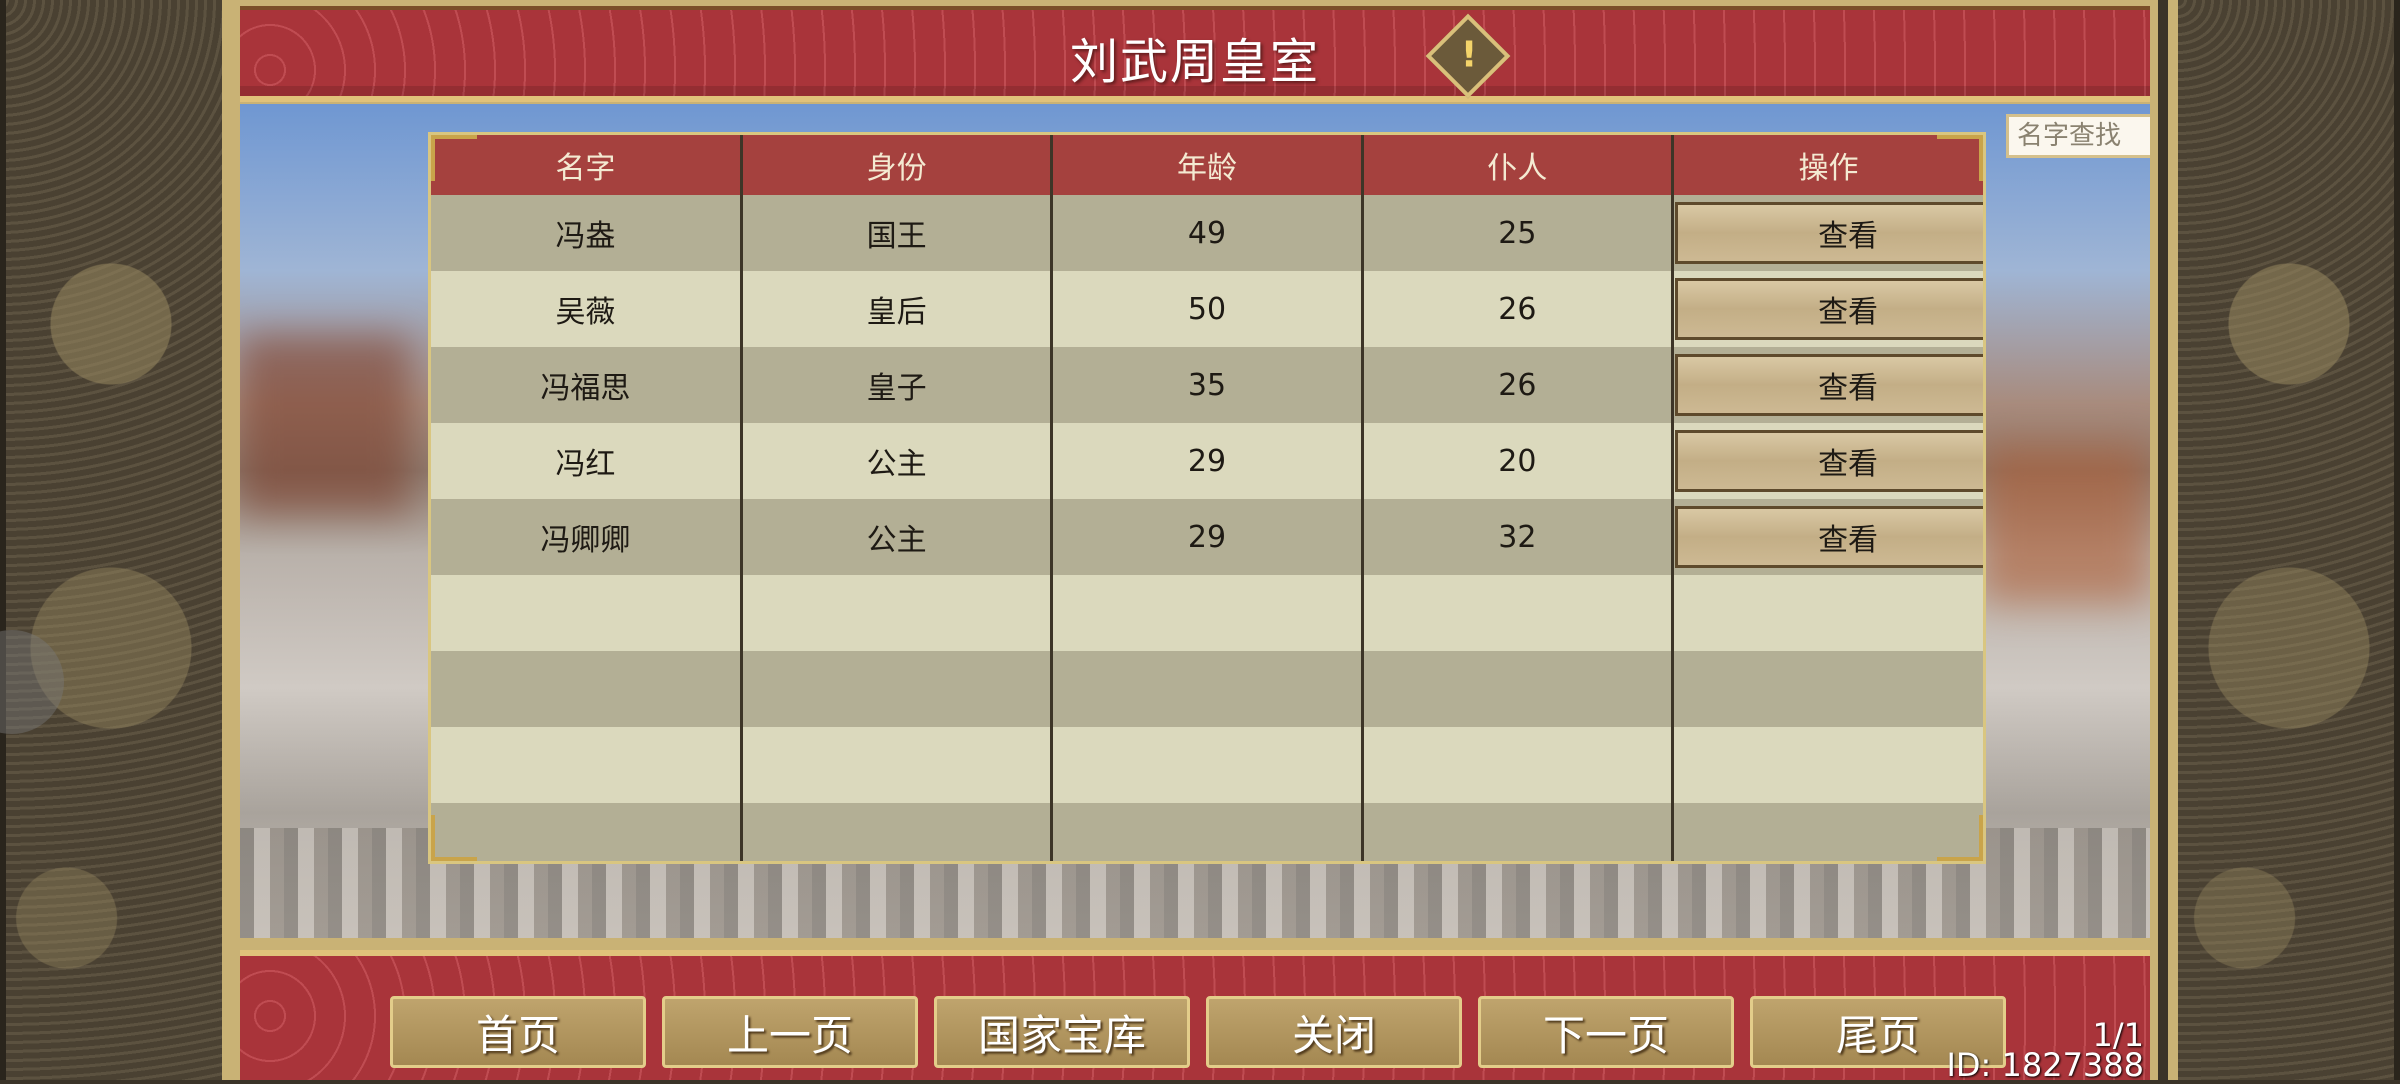 This screenshot has width=2400, height=1084. I want to click on cell-role: 皇后, so click(897, 309).